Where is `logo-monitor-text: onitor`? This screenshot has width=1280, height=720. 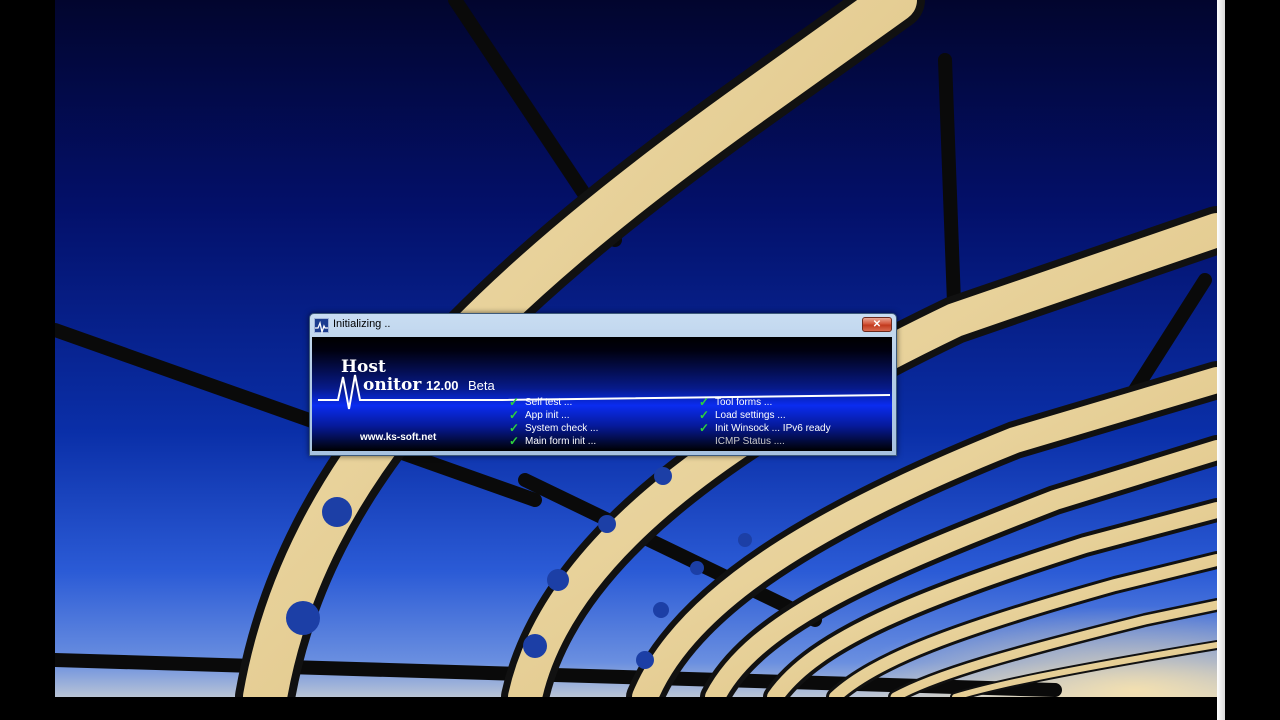 logo-monitor-text: onitor is located at coordinates (392, 385).